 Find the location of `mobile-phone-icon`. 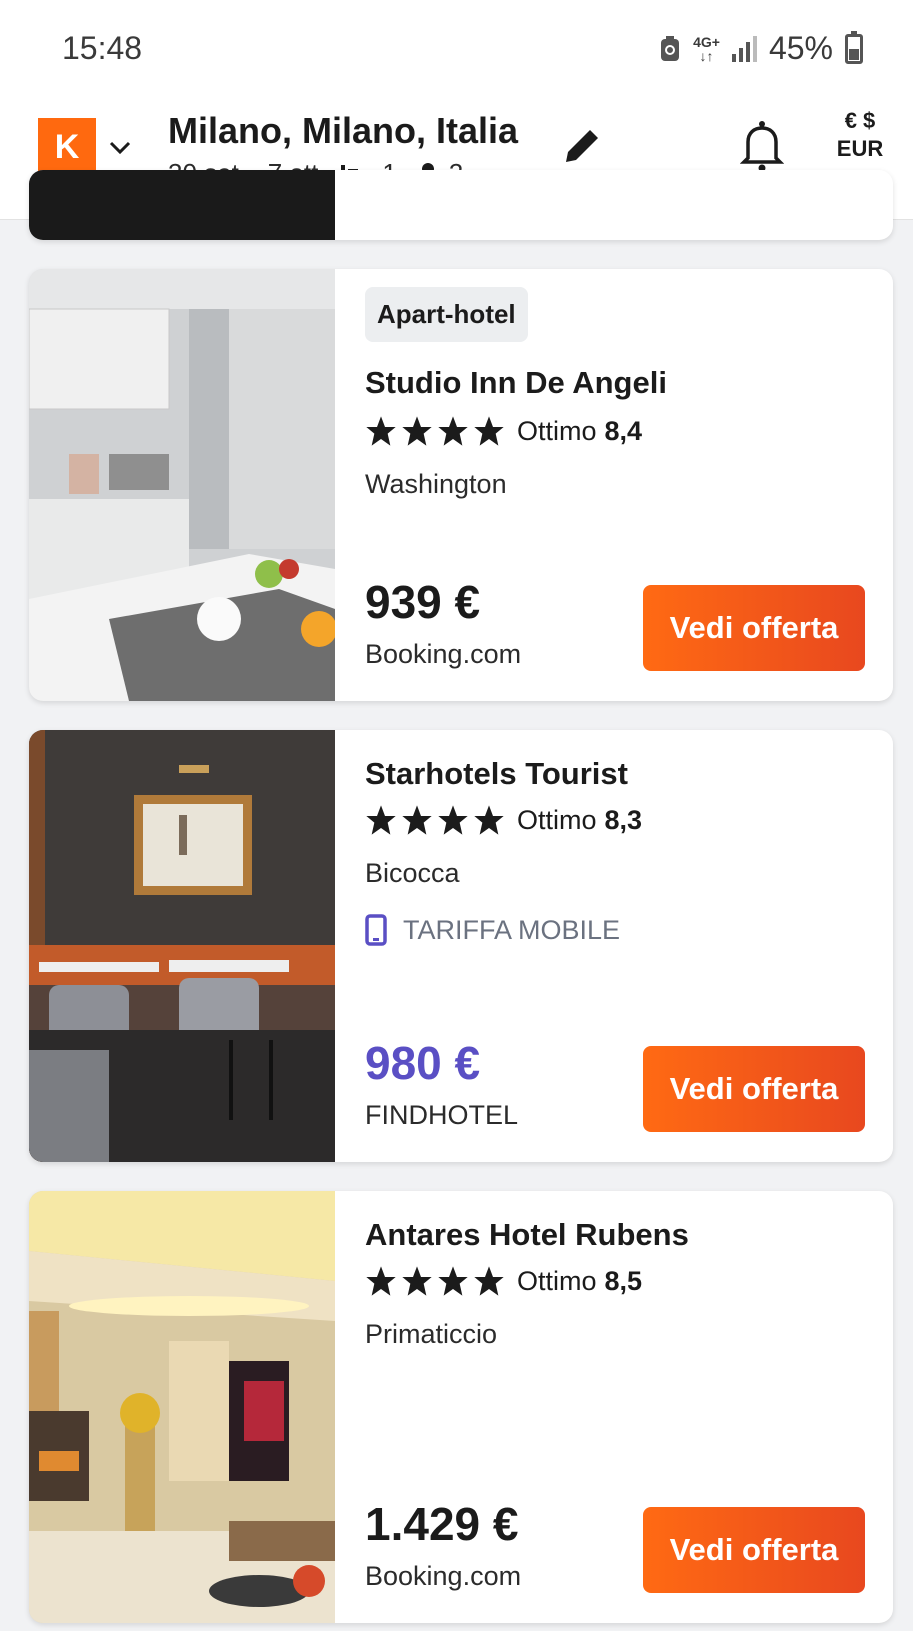

mobile-phone-icon is located at coordinates (376, 930).